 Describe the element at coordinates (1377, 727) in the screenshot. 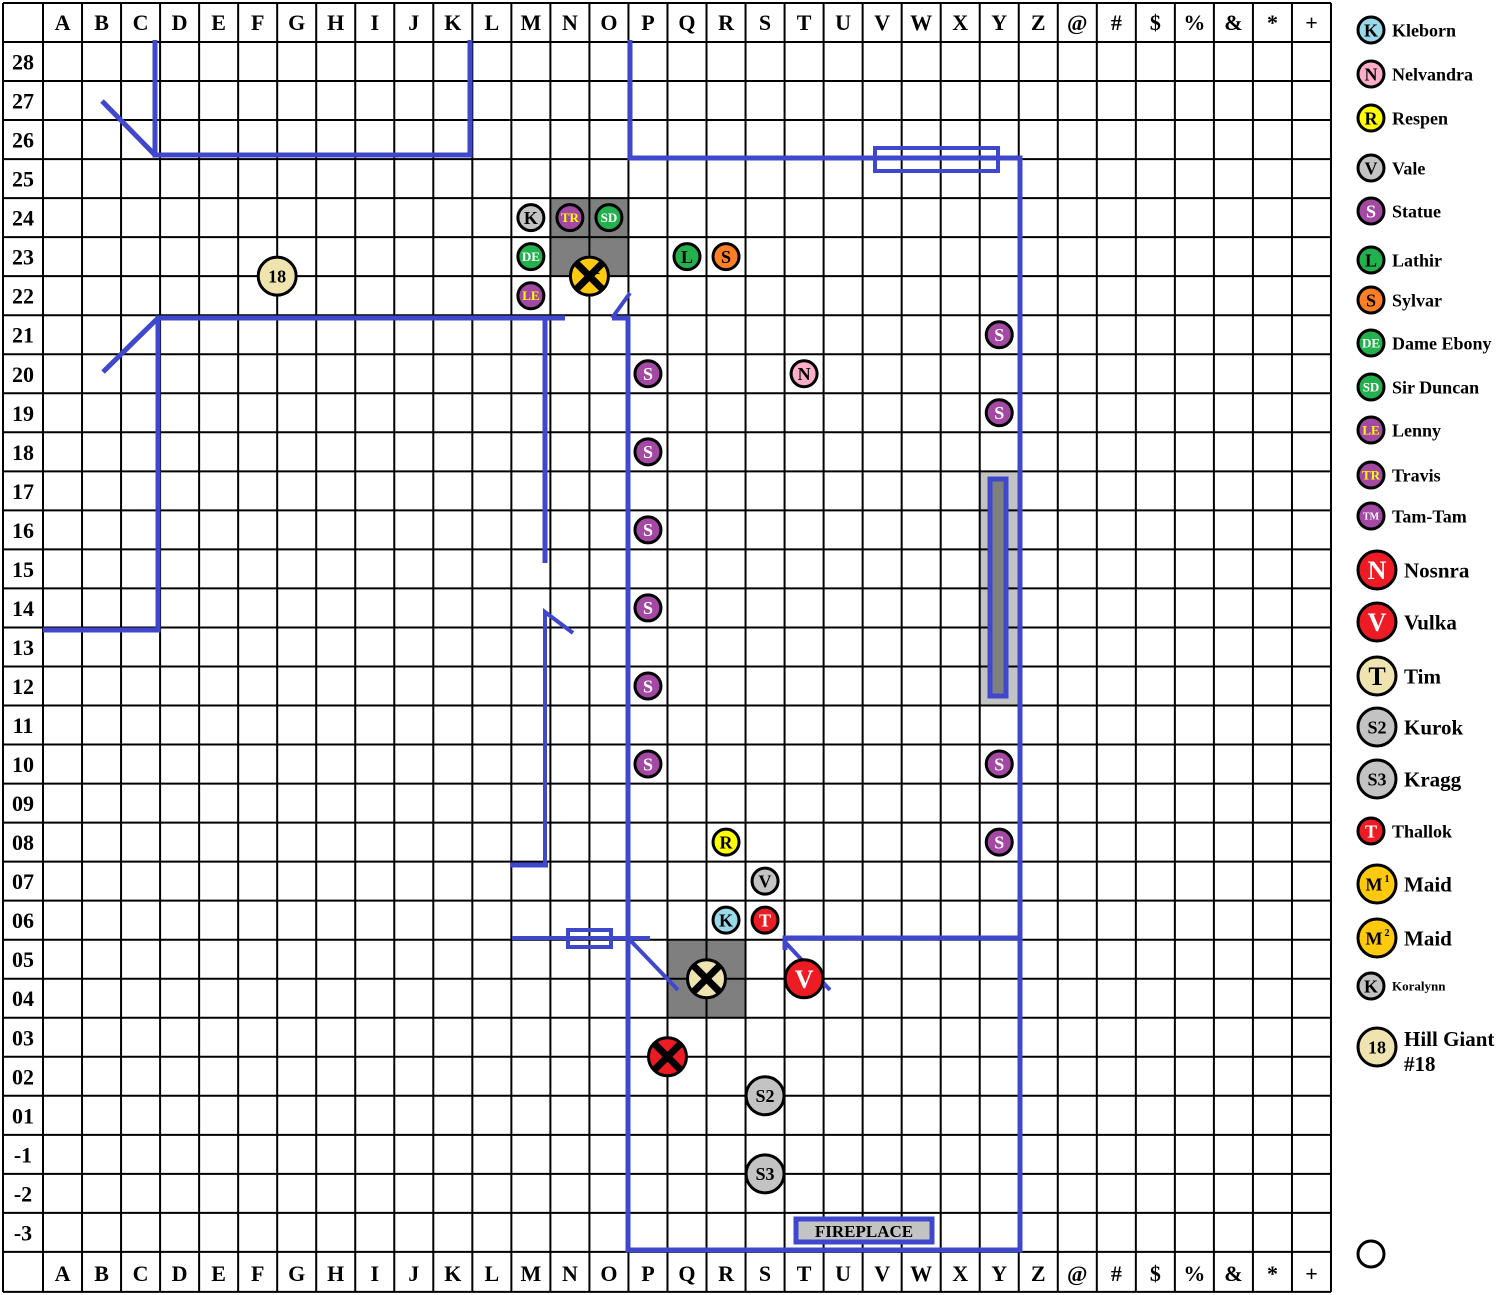

I see `legend-token: S2` at that location.